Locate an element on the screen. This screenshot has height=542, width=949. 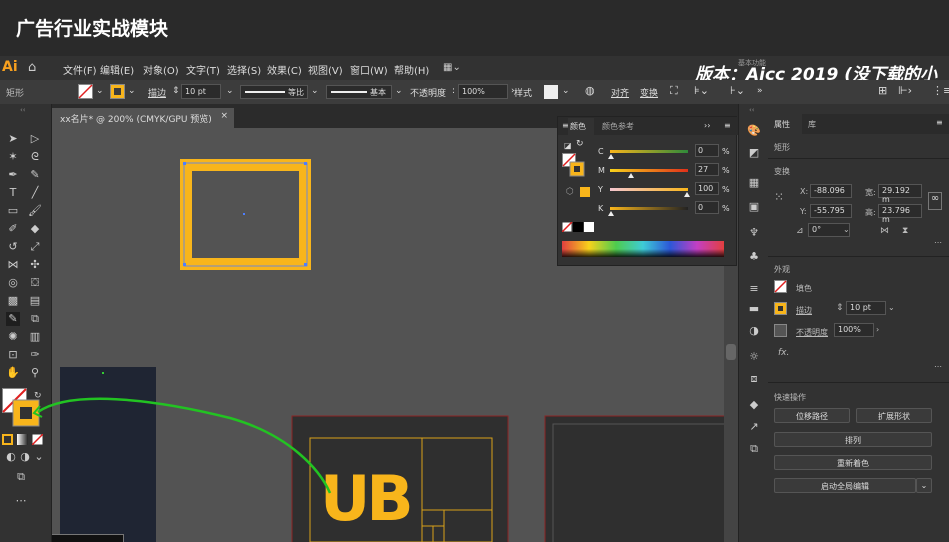
channel-k-slider is located at coordinates (649, 208).